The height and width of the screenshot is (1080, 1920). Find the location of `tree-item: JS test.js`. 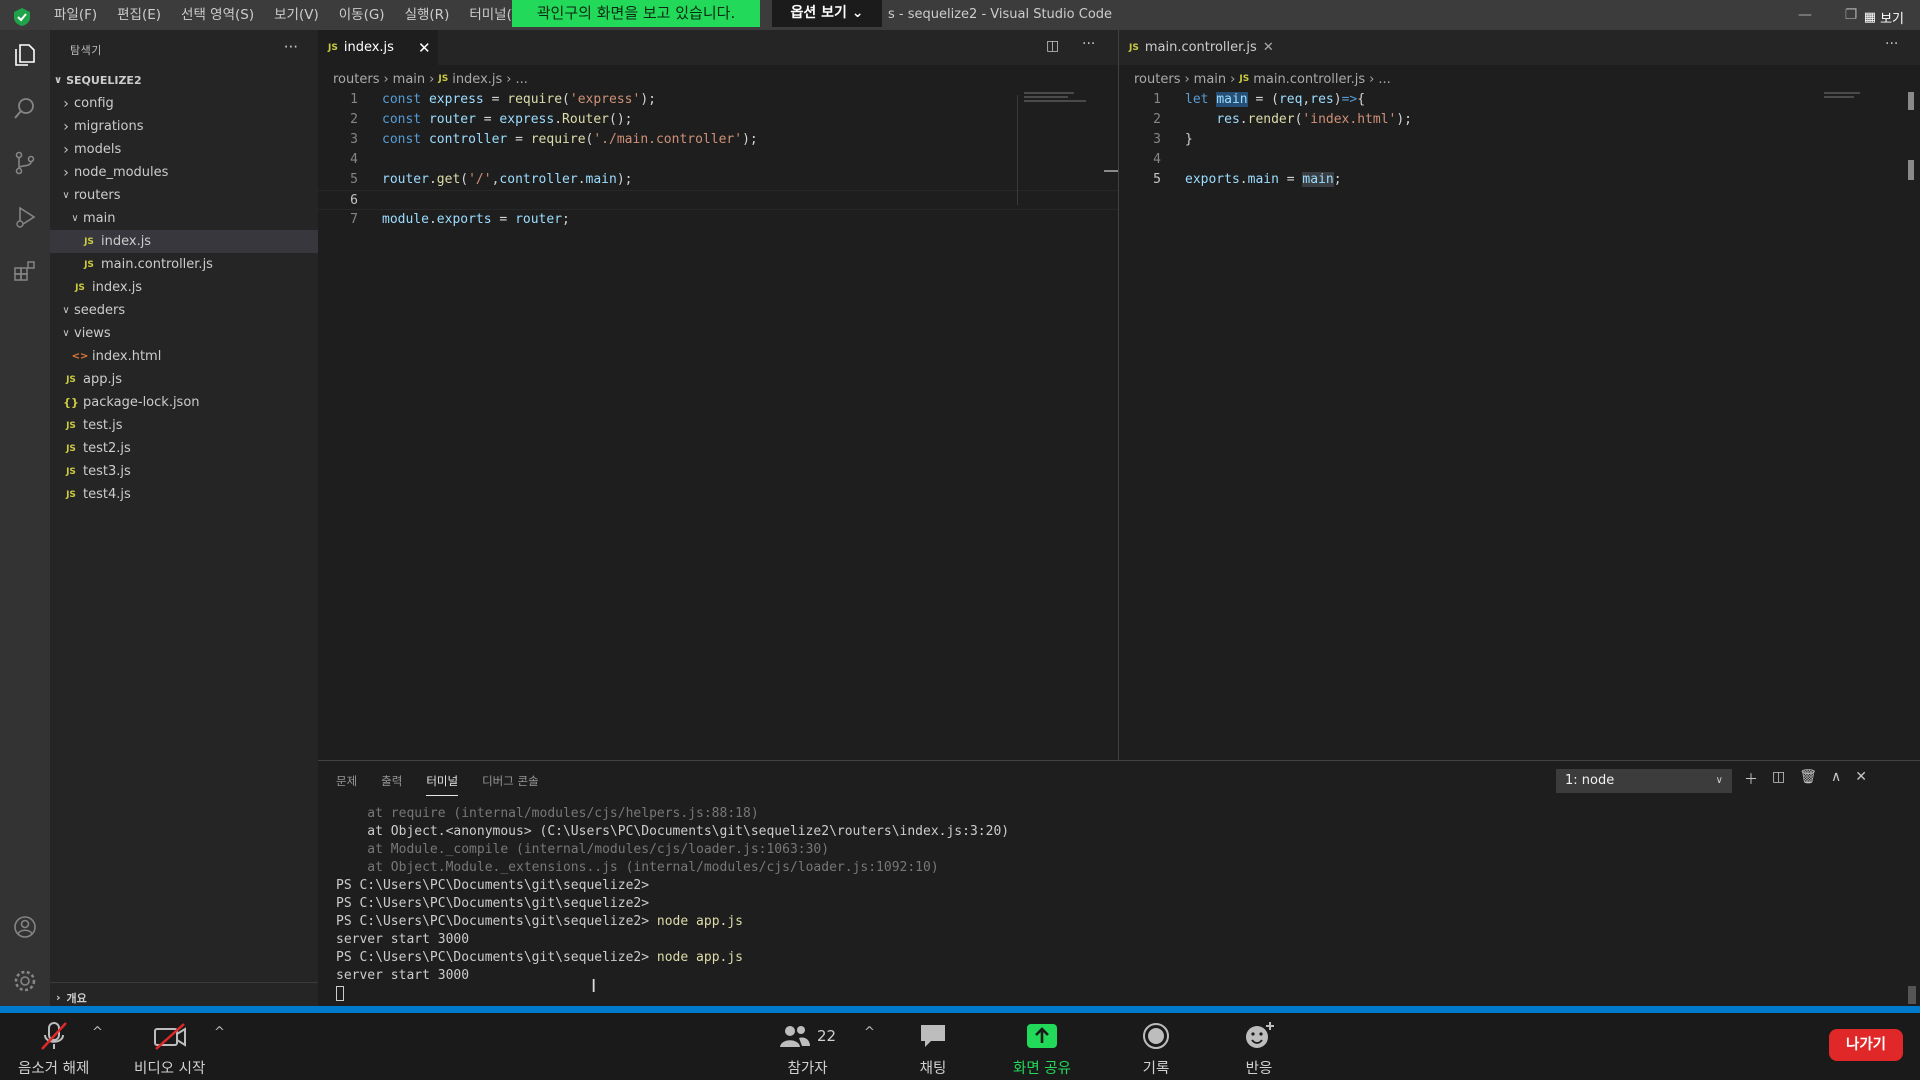

tree-item: JS test.js is located at coordinates (184, 425).